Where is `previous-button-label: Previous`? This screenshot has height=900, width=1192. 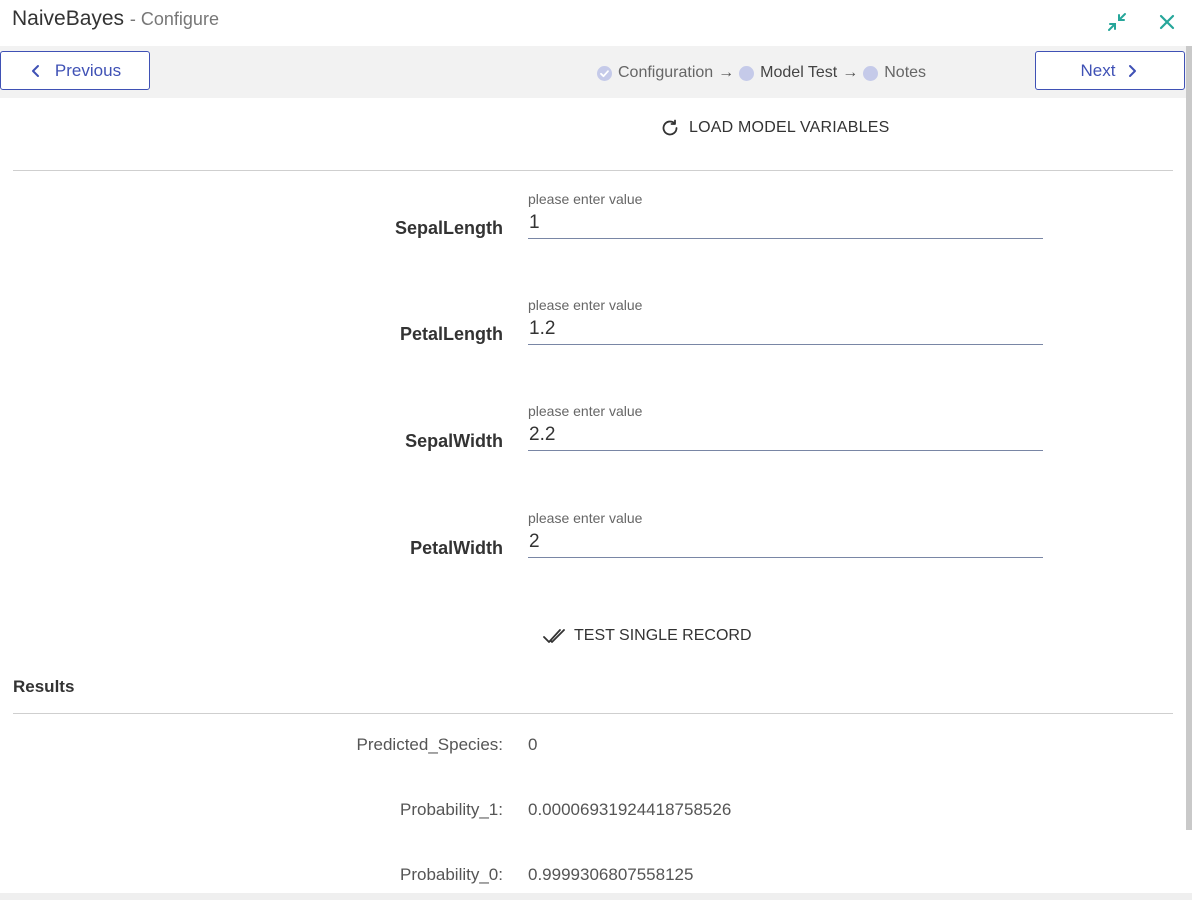
previous-button-label: Previous is located at coordinates (88, 70).